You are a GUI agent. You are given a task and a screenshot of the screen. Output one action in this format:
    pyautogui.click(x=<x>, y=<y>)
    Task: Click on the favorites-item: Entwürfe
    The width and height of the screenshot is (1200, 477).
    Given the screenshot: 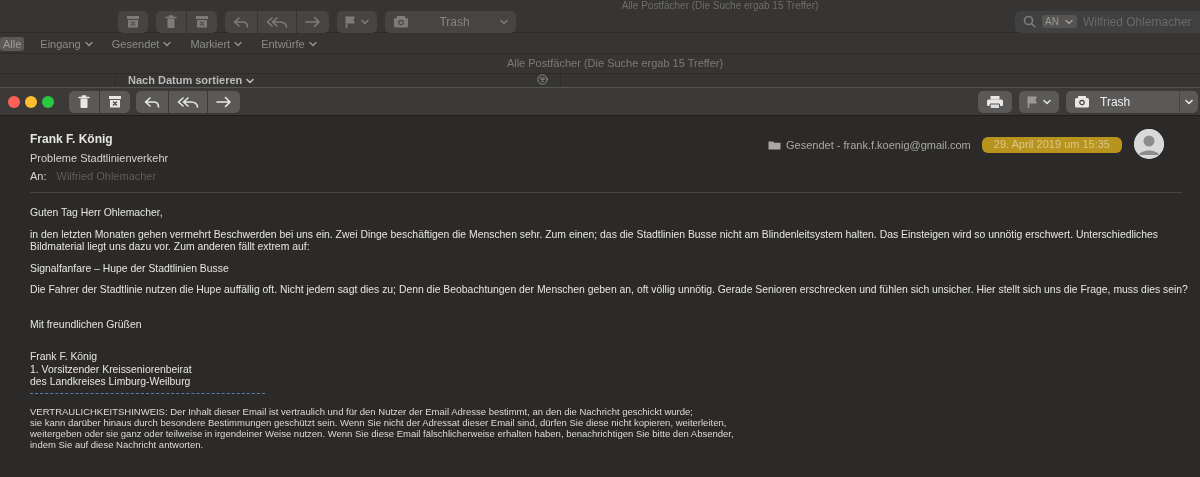 What is the action you would take?
    pyautogui.click(x=289, y=43)
    